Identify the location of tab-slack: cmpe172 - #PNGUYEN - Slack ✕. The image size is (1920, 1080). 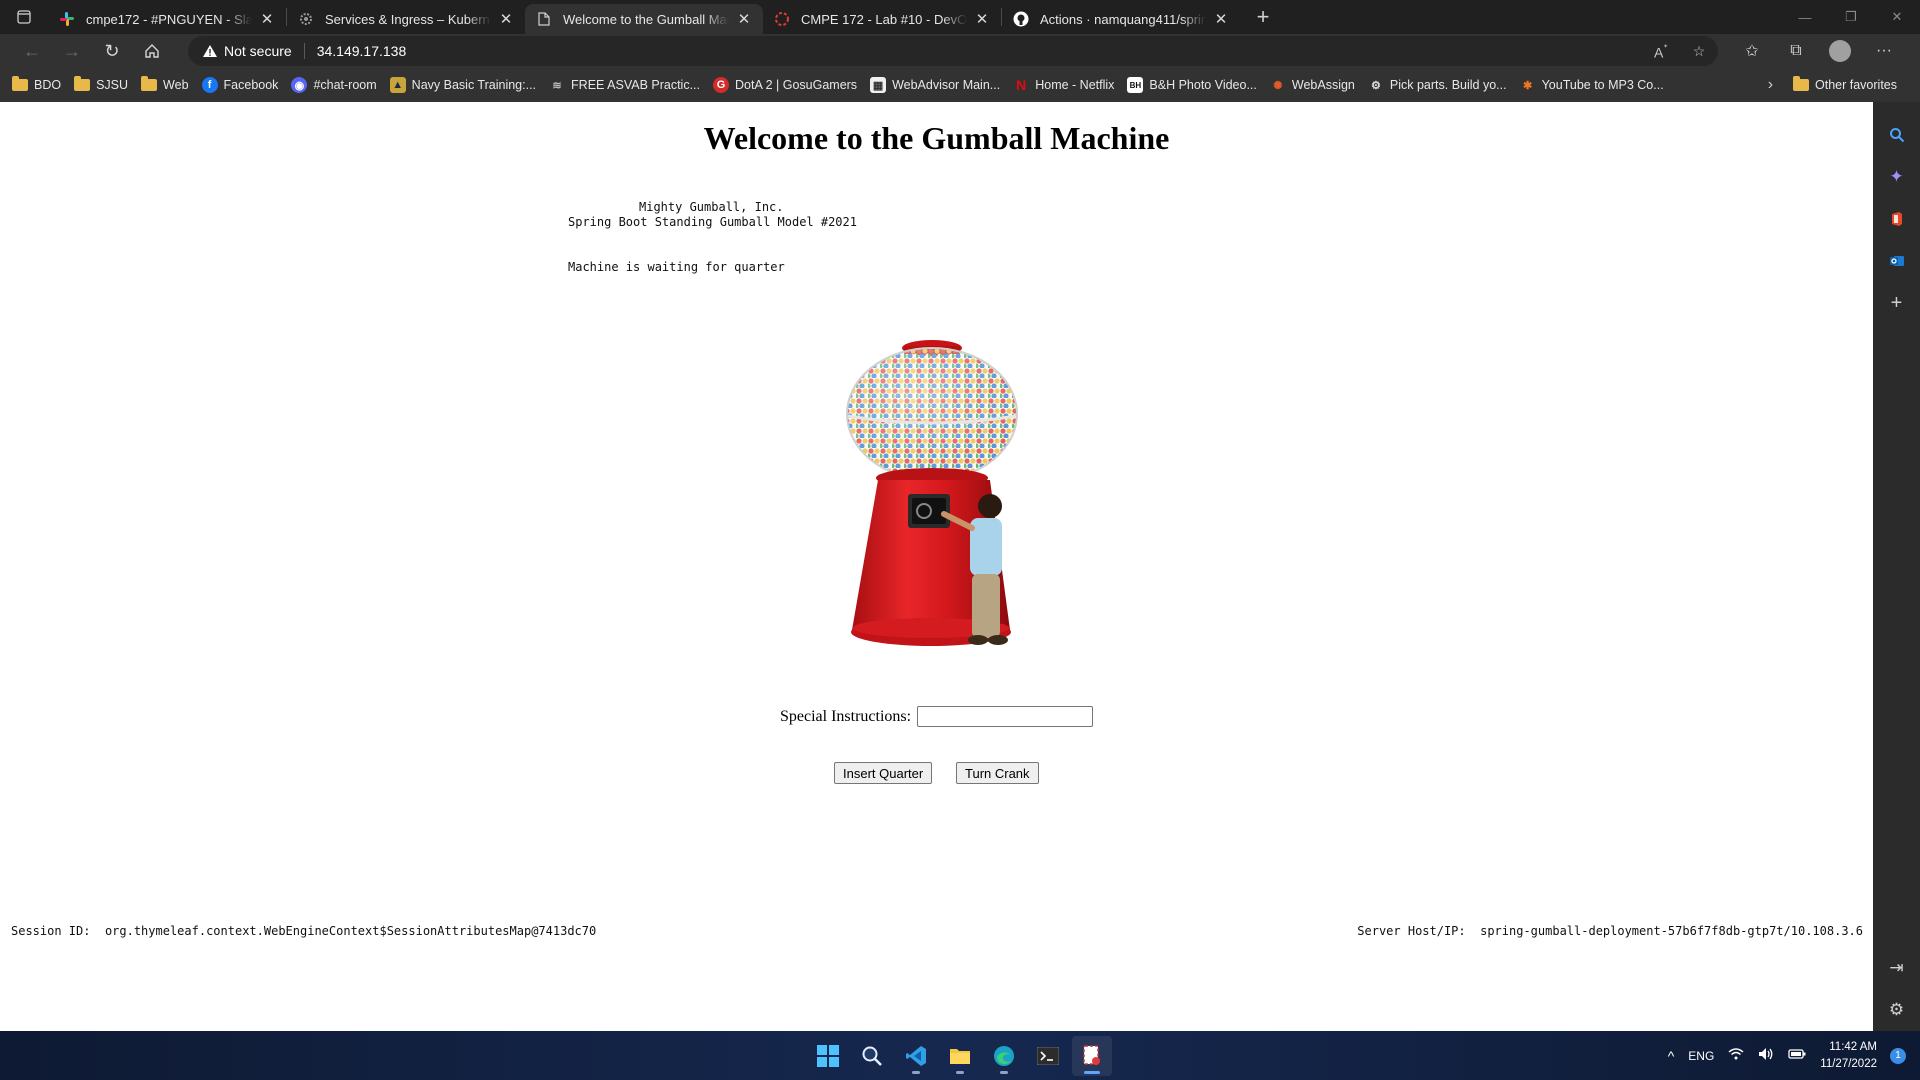
(167, 19).